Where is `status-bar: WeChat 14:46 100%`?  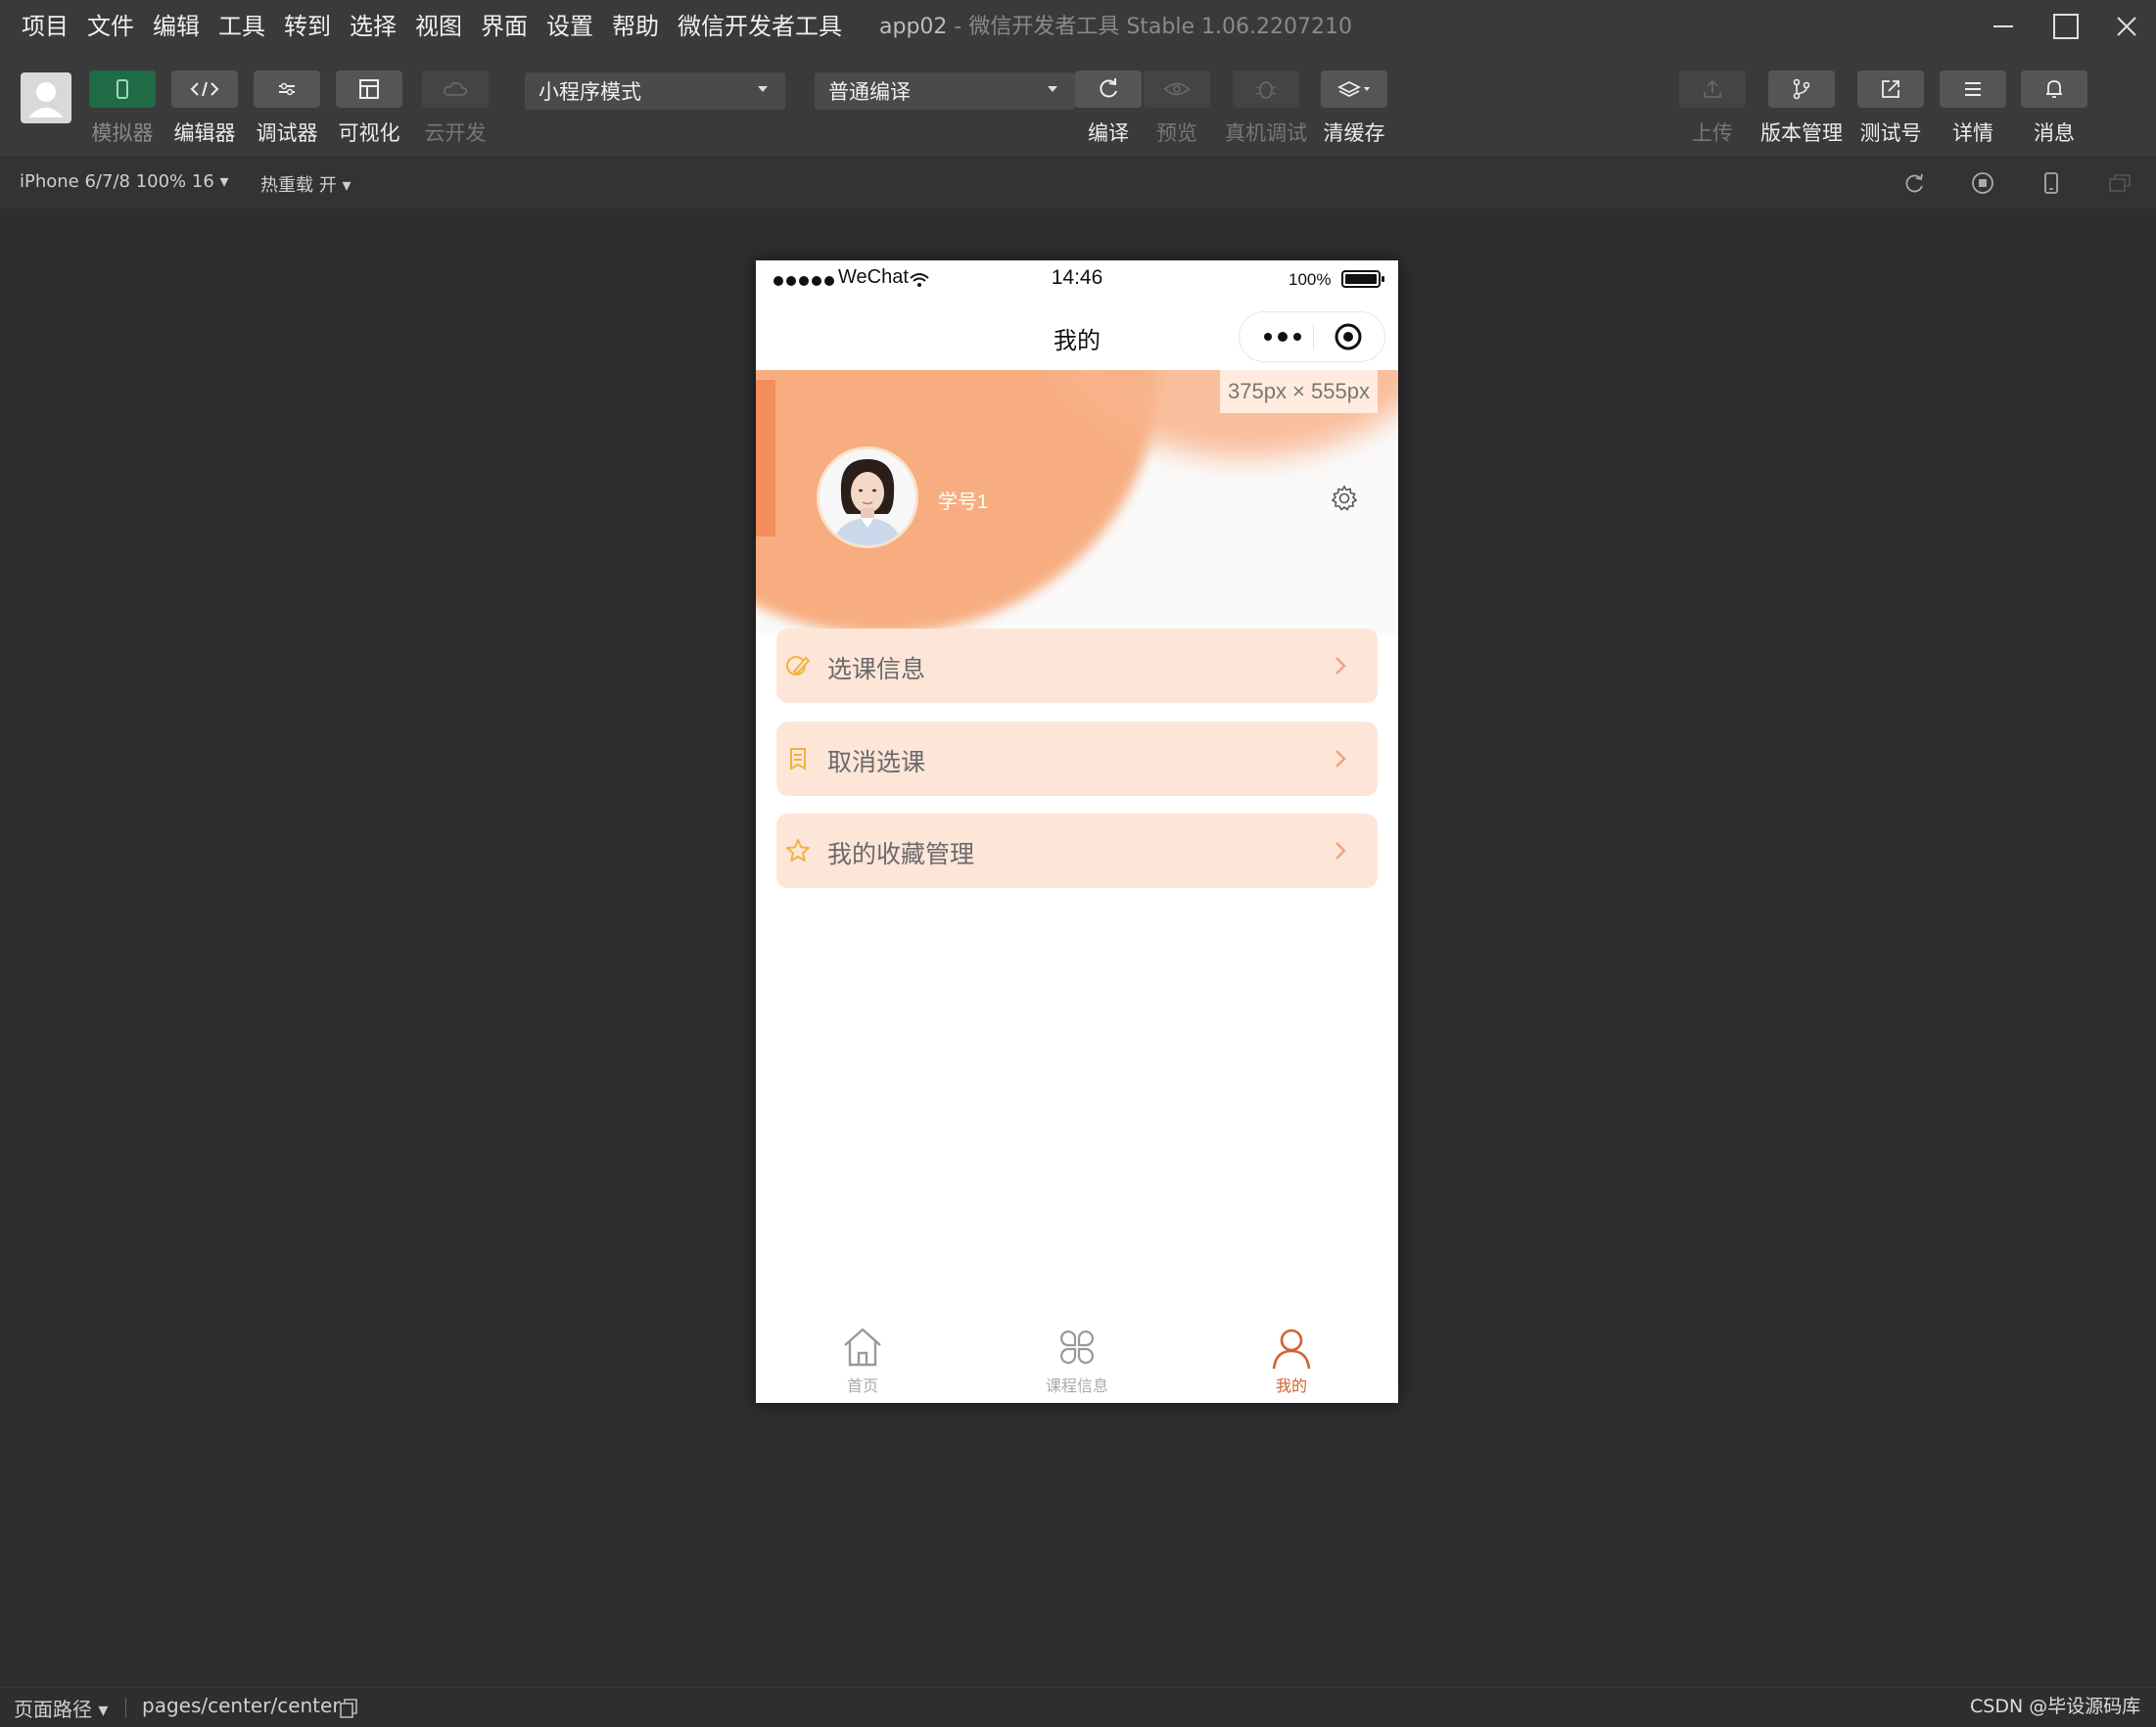
status-bar: WeChat 14:46 100% is located at coordinates (1077, 280).